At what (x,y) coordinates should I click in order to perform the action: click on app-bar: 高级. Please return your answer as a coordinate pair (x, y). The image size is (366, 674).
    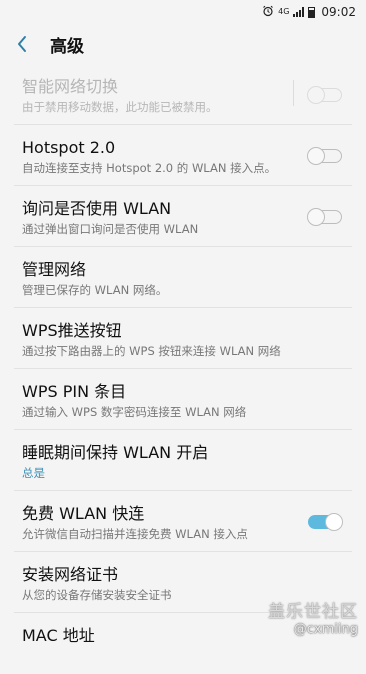
    Looking at the image, I should click on (183, 44).